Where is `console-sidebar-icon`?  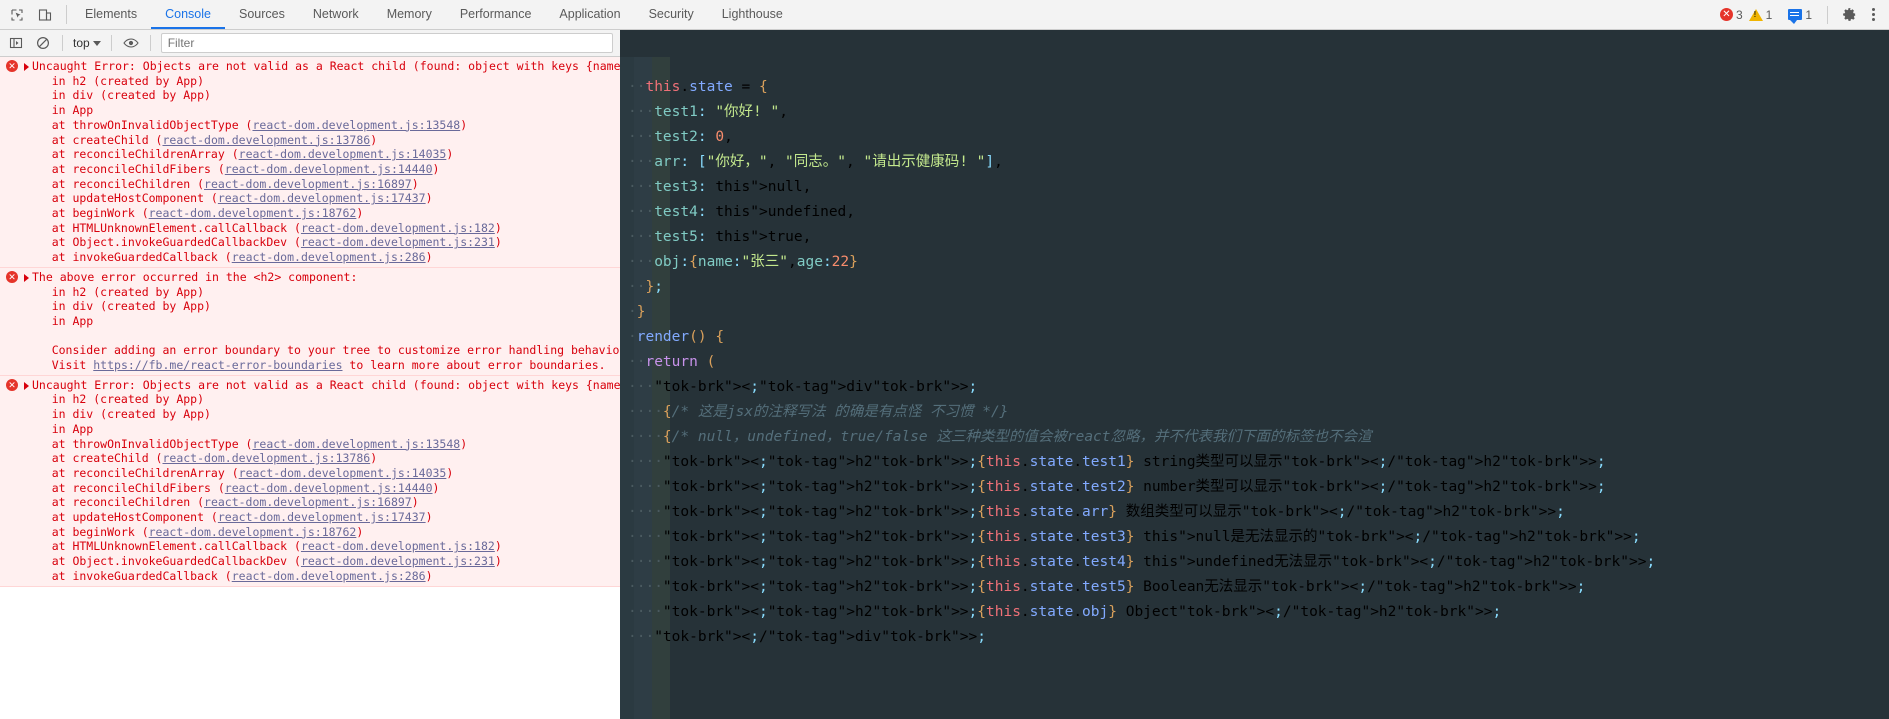 console-sidebar-icon is located at coordinates (16, 43).